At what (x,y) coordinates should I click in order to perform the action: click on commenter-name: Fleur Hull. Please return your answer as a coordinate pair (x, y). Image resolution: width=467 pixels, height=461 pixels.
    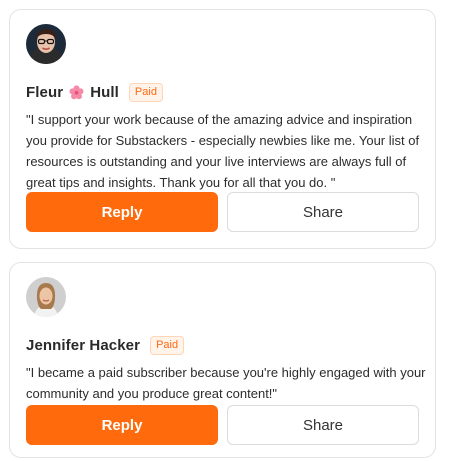
    Looking at the image, I should click on (72, 92).